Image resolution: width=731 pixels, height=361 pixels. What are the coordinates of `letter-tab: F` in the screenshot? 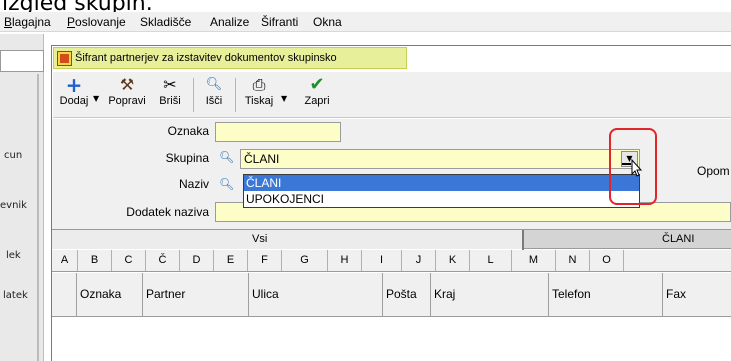 It's located at (265, 260).